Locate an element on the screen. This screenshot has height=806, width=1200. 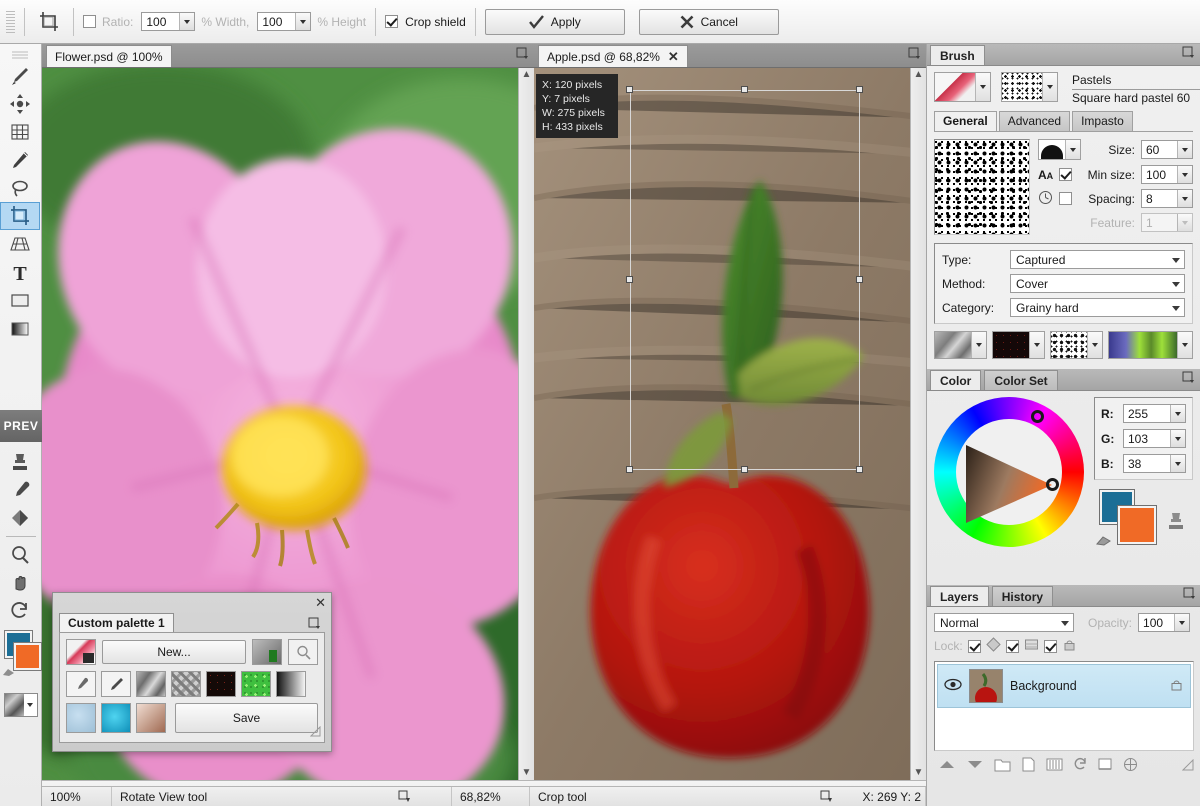
sidebar-item-hand-tool is located at coordinates (20, 583).